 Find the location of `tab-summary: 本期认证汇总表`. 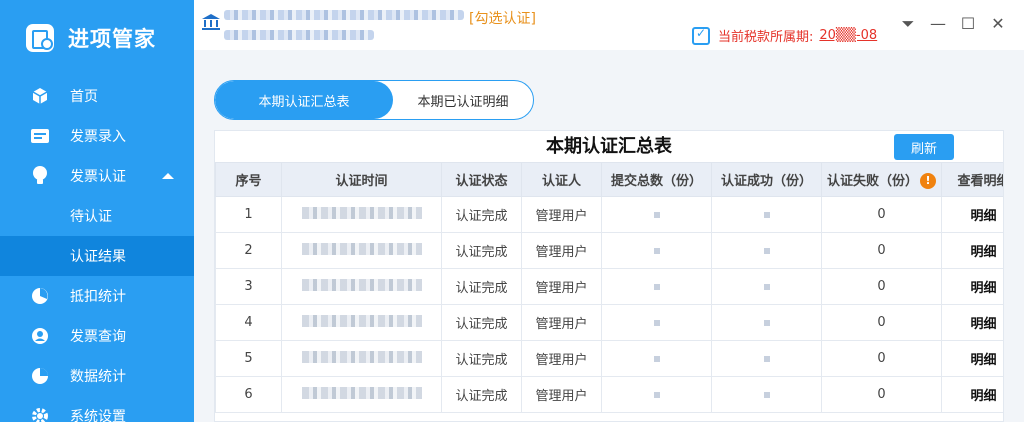

tab-summary: 本期认证汇总表 is located at coordinates (304, 100).